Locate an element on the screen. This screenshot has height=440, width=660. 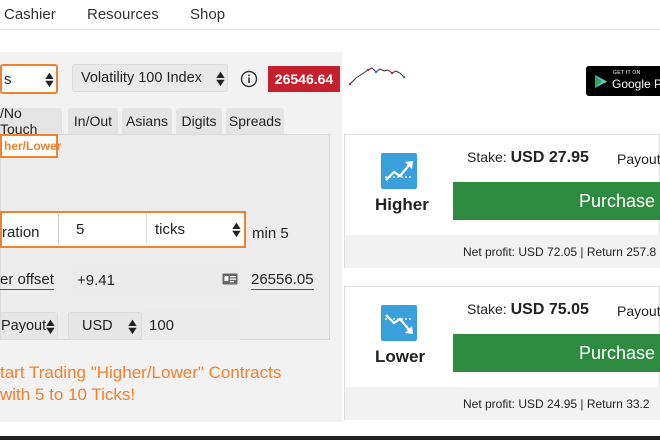
tab-label: Digits is located at coordinates (199, 121).